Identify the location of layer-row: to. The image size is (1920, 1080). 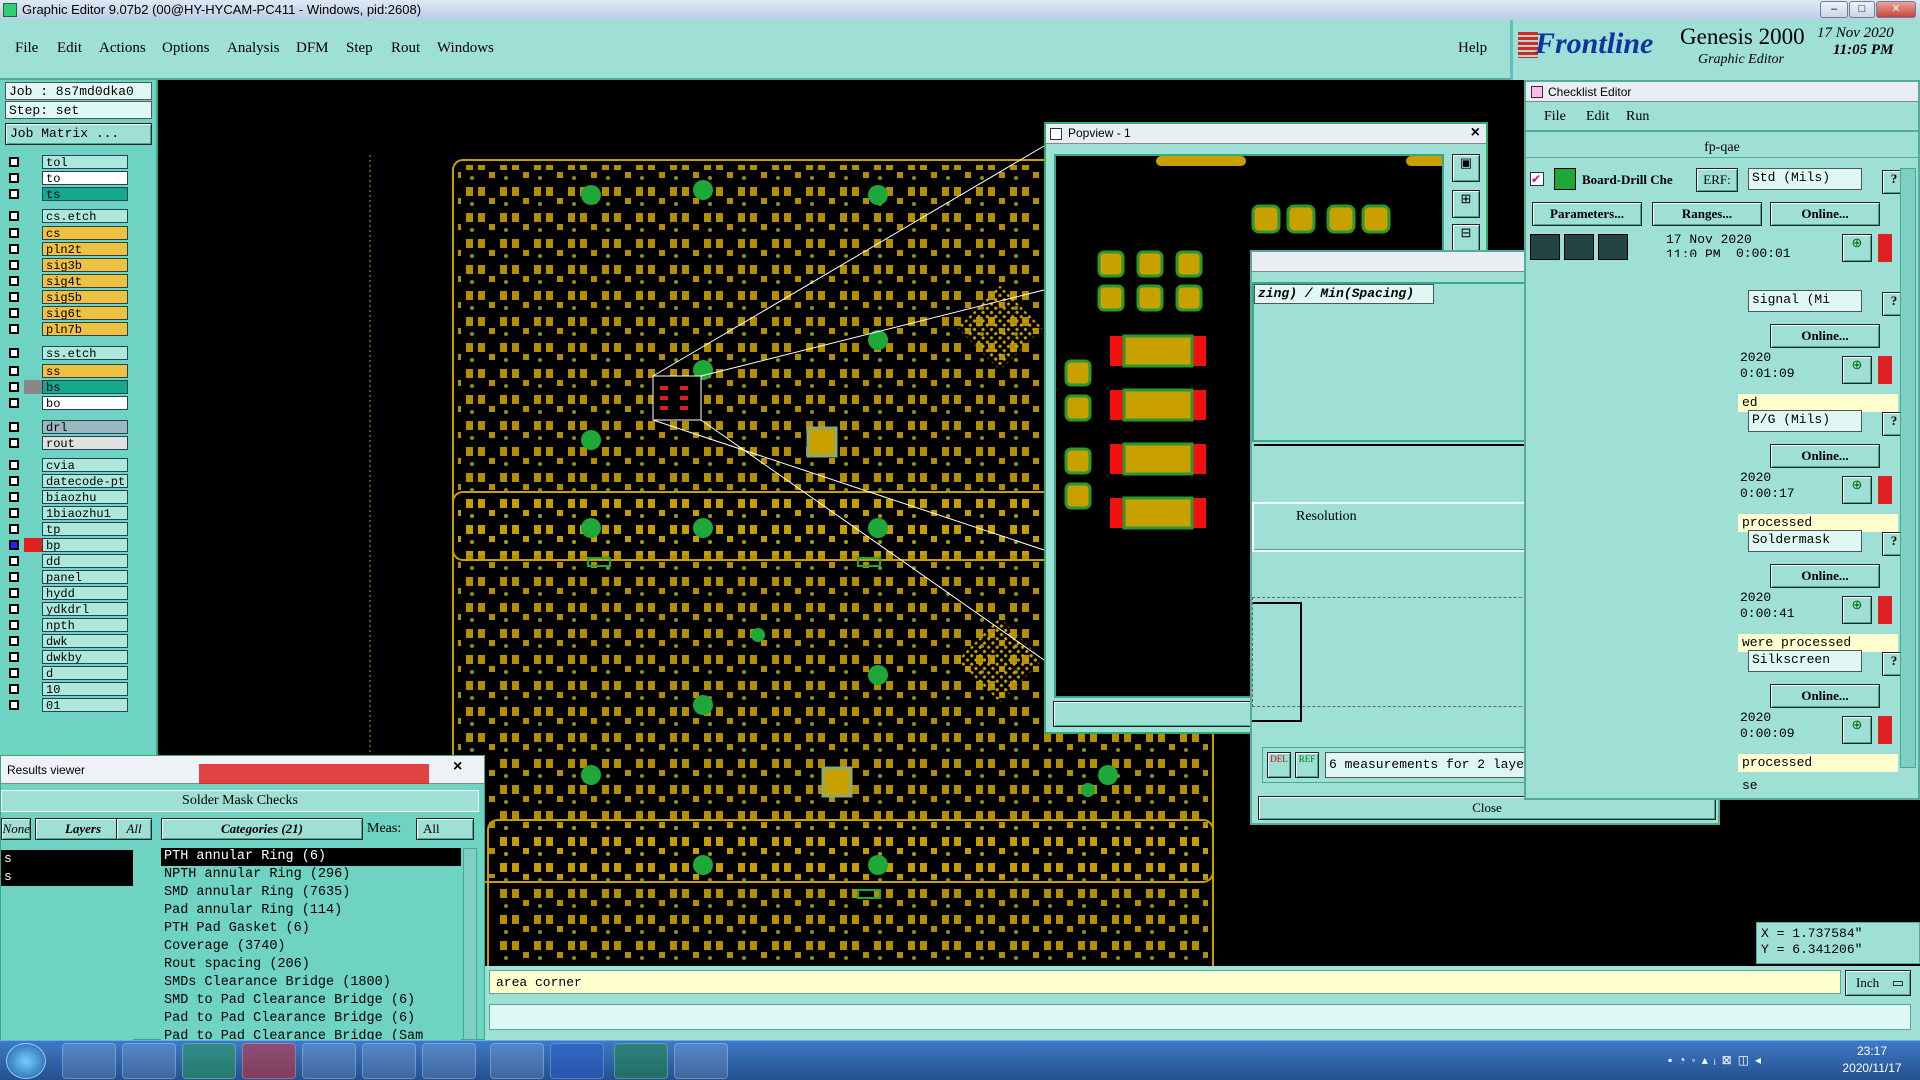
(67, 178).